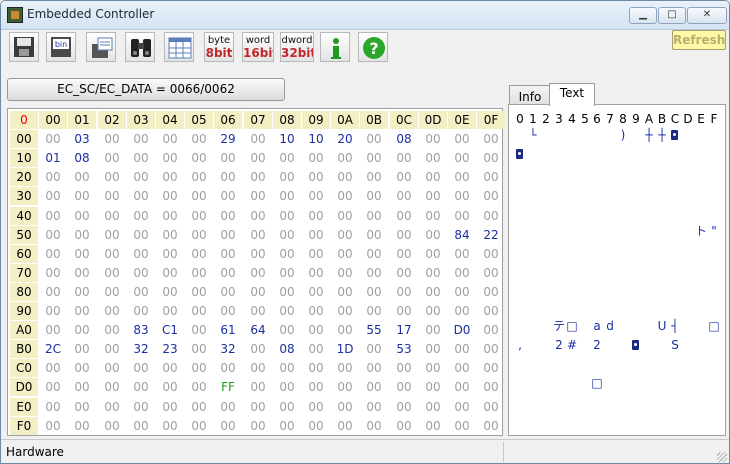 Image resolution: width=730 pixels, height=464 pixels. What do you see at coordinates (722, 457) in the screenshot?
I see `resize-grip` at bounding box center [722, 457].